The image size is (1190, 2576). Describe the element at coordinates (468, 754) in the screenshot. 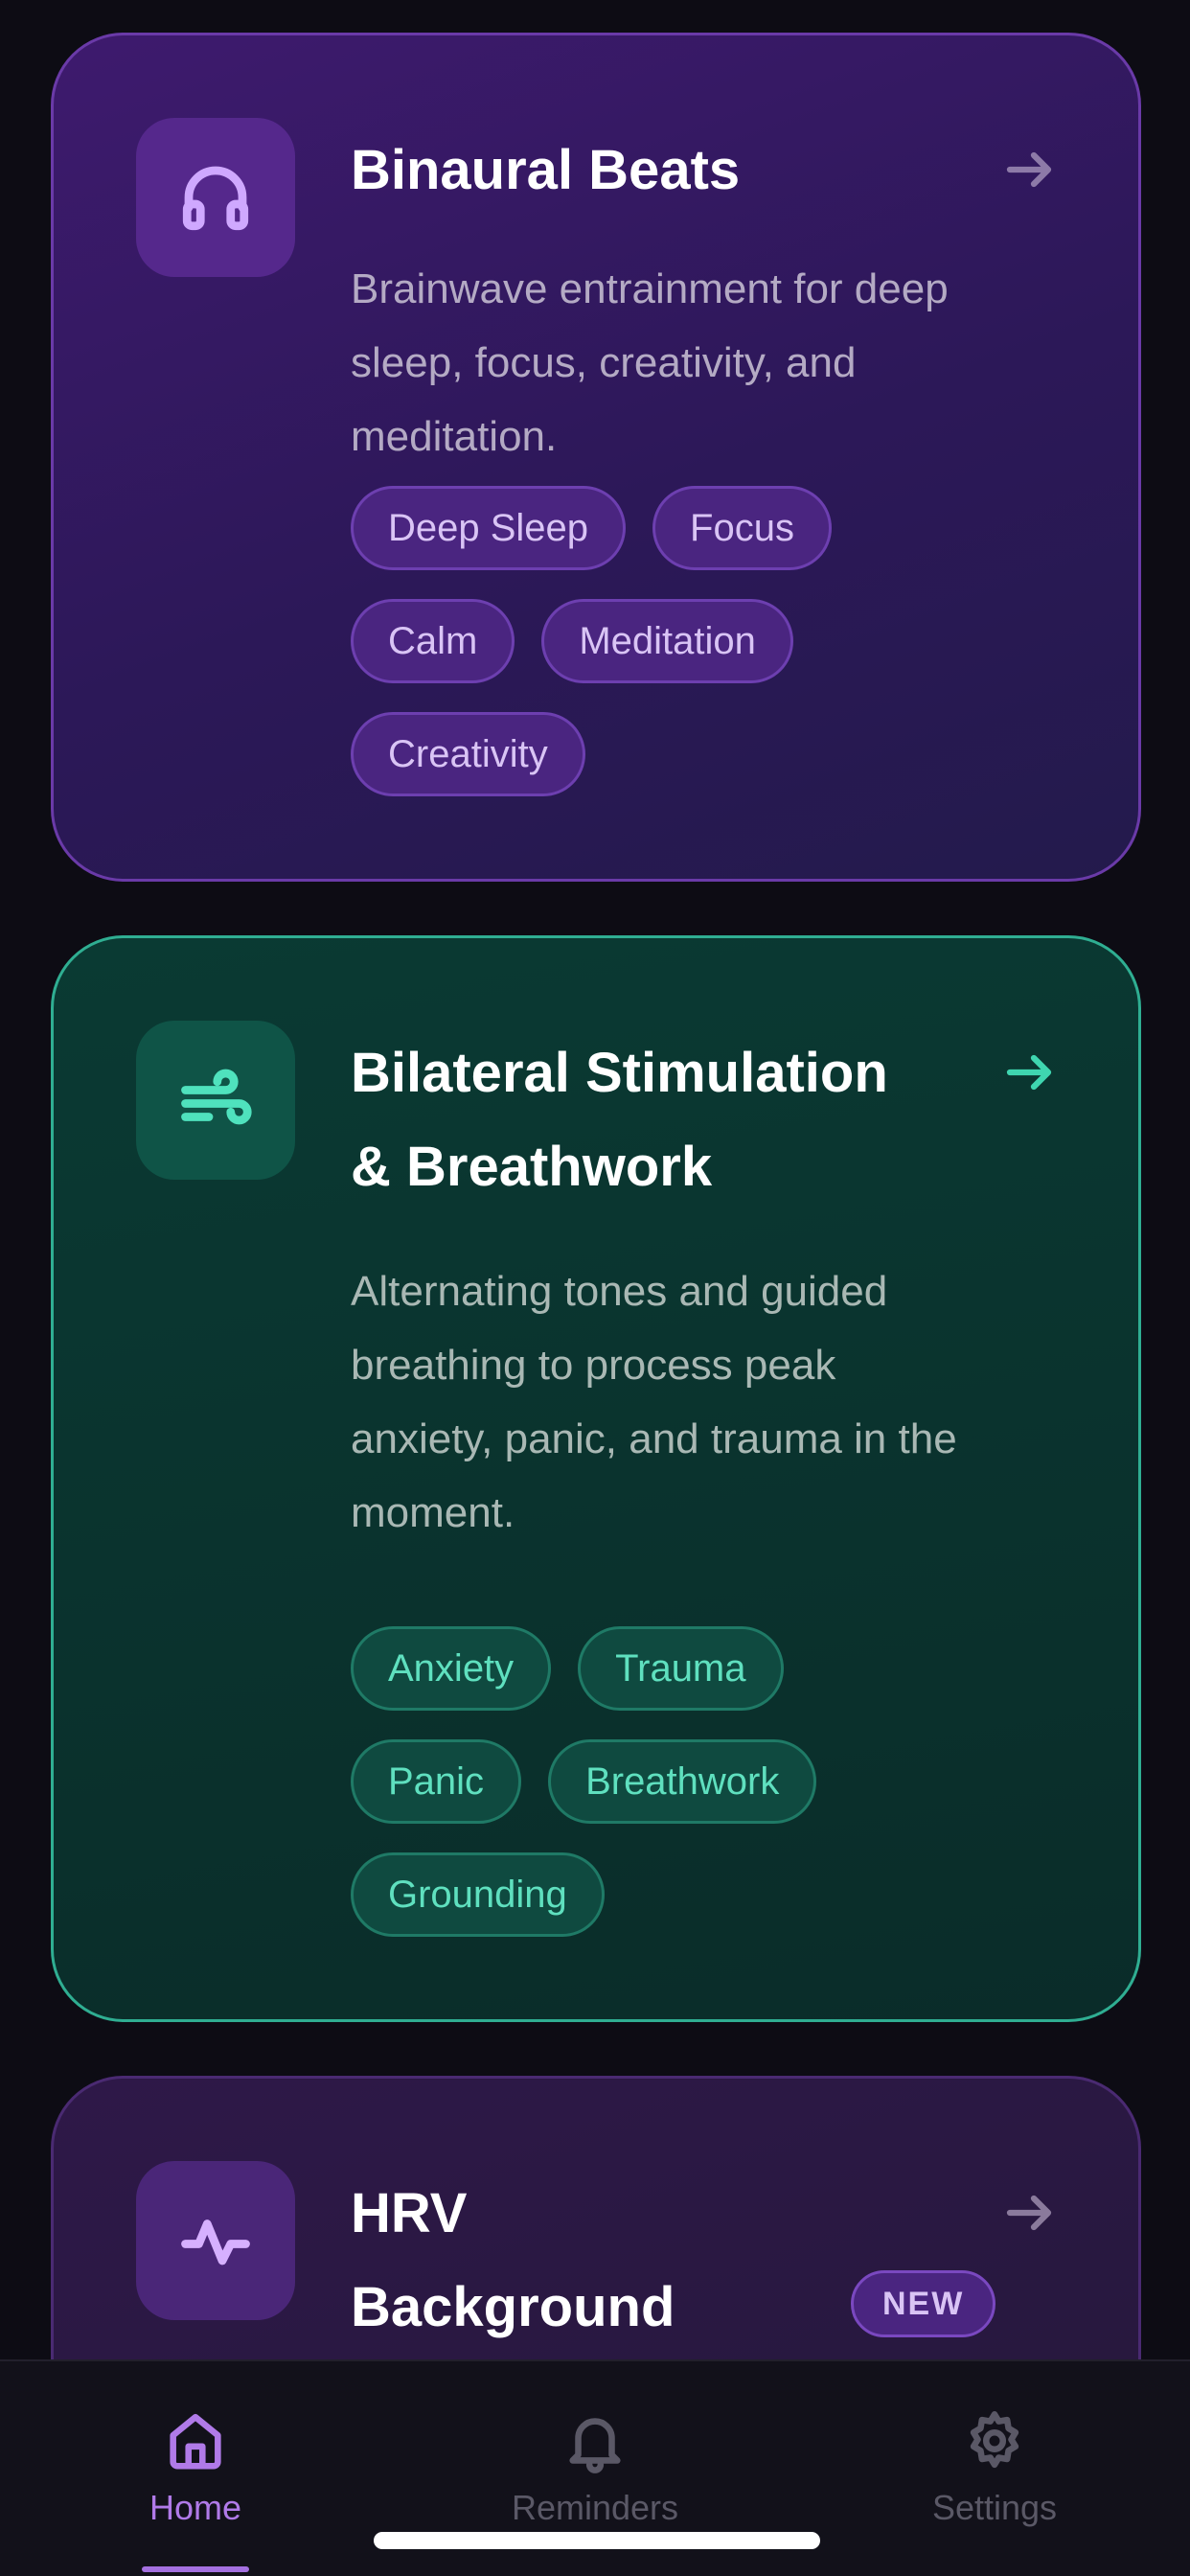

I see `tag-creativity: Creativity` at that location.